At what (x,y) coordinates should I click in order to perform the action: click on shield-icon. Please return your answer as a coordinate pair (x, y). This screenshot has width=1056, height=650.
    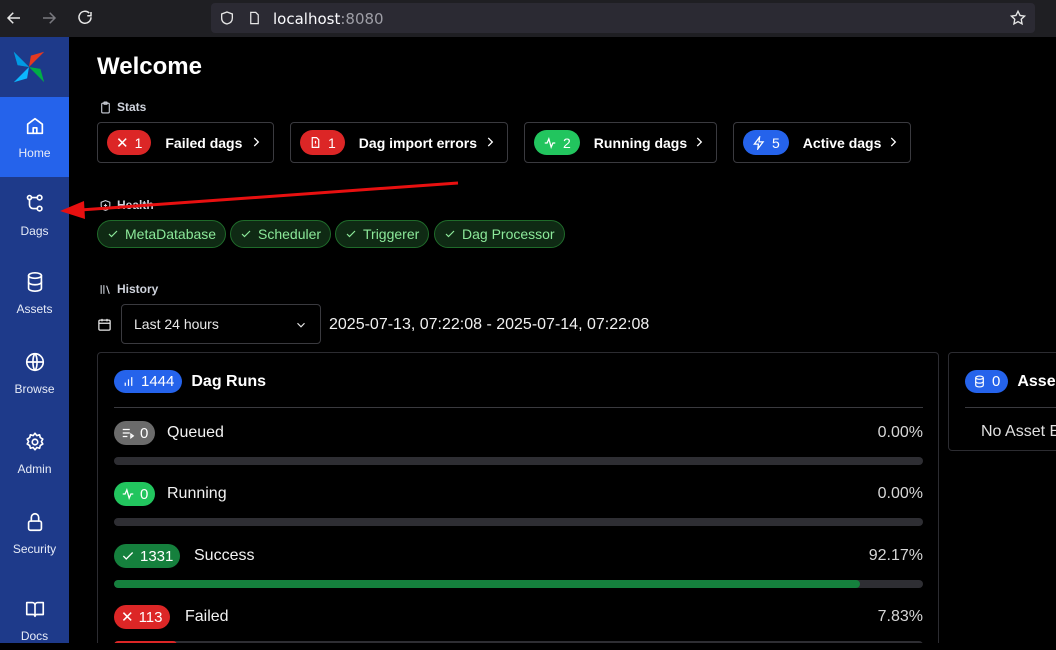
    Looking at the image, I should click on (227, 18).